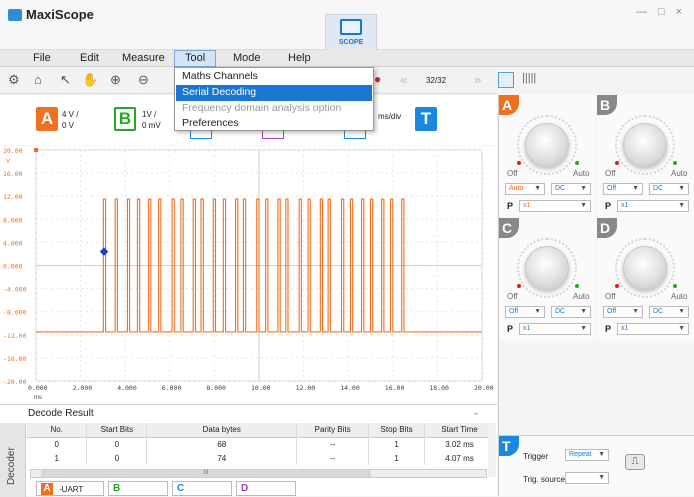  Describe the element at coordinates (635, 462) in the screenshot. I see `trigger-edge-icon: ⎍` at that location.